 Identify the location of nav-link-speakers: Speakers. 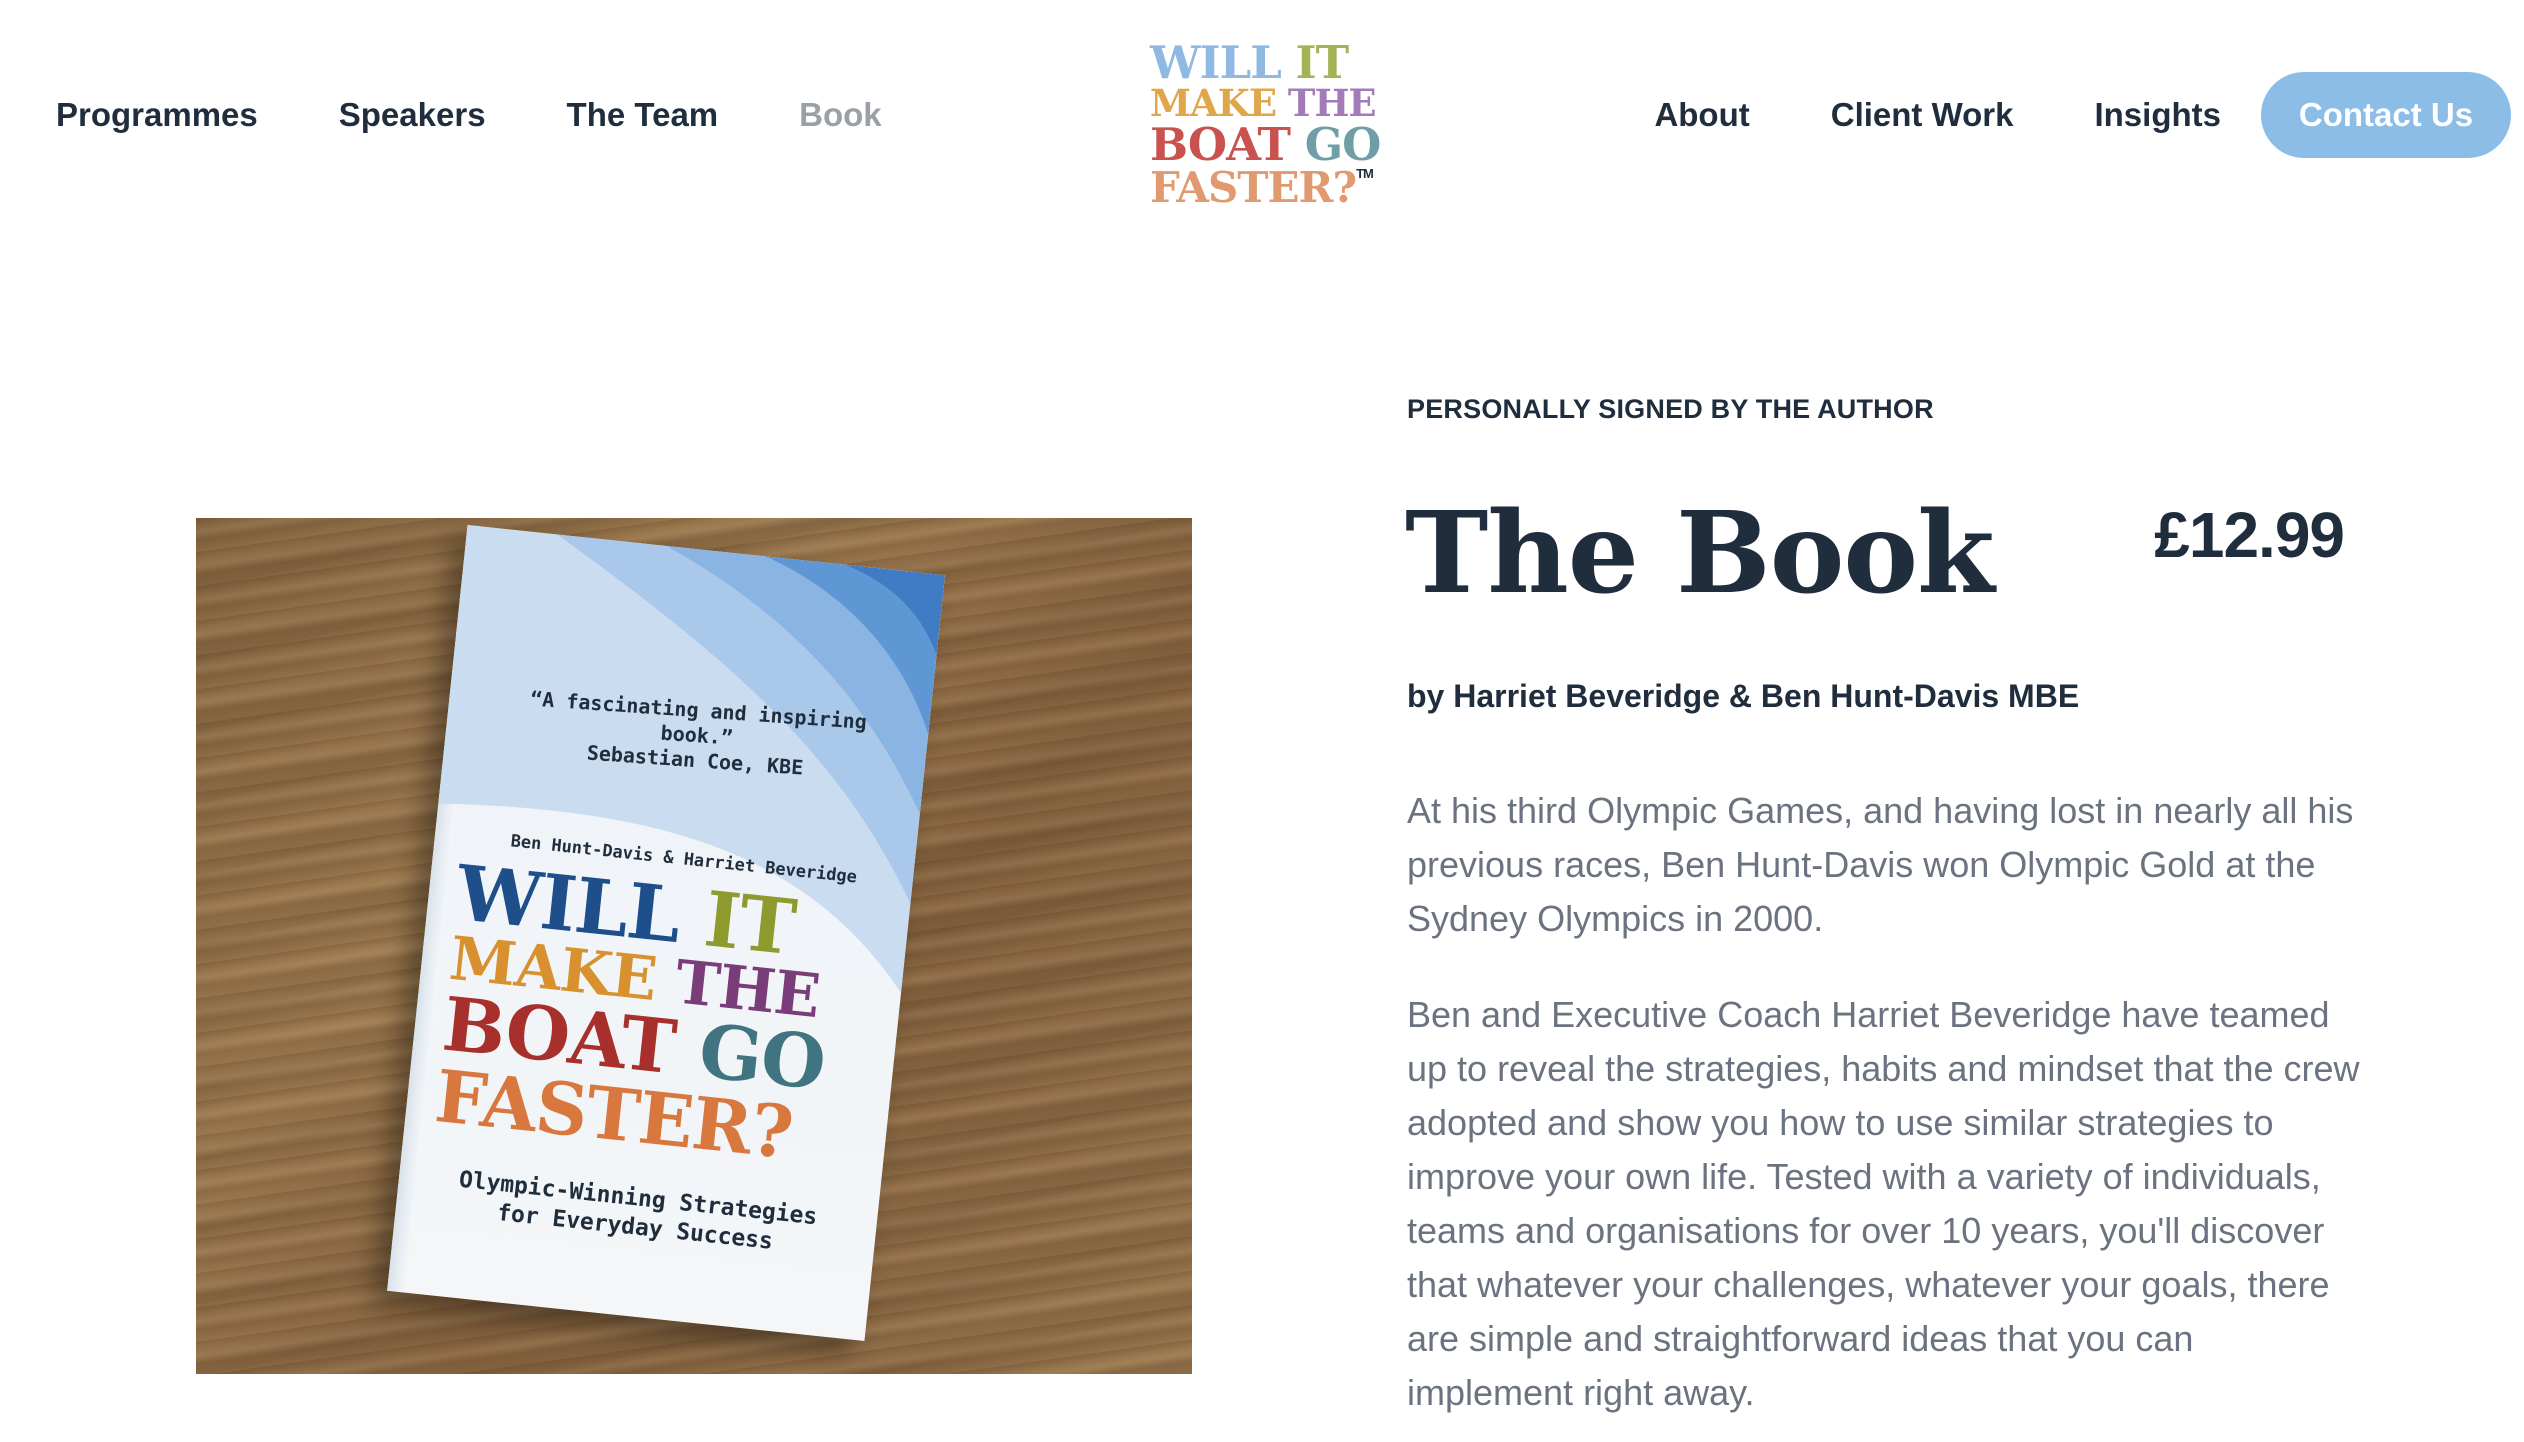
(412, 115).